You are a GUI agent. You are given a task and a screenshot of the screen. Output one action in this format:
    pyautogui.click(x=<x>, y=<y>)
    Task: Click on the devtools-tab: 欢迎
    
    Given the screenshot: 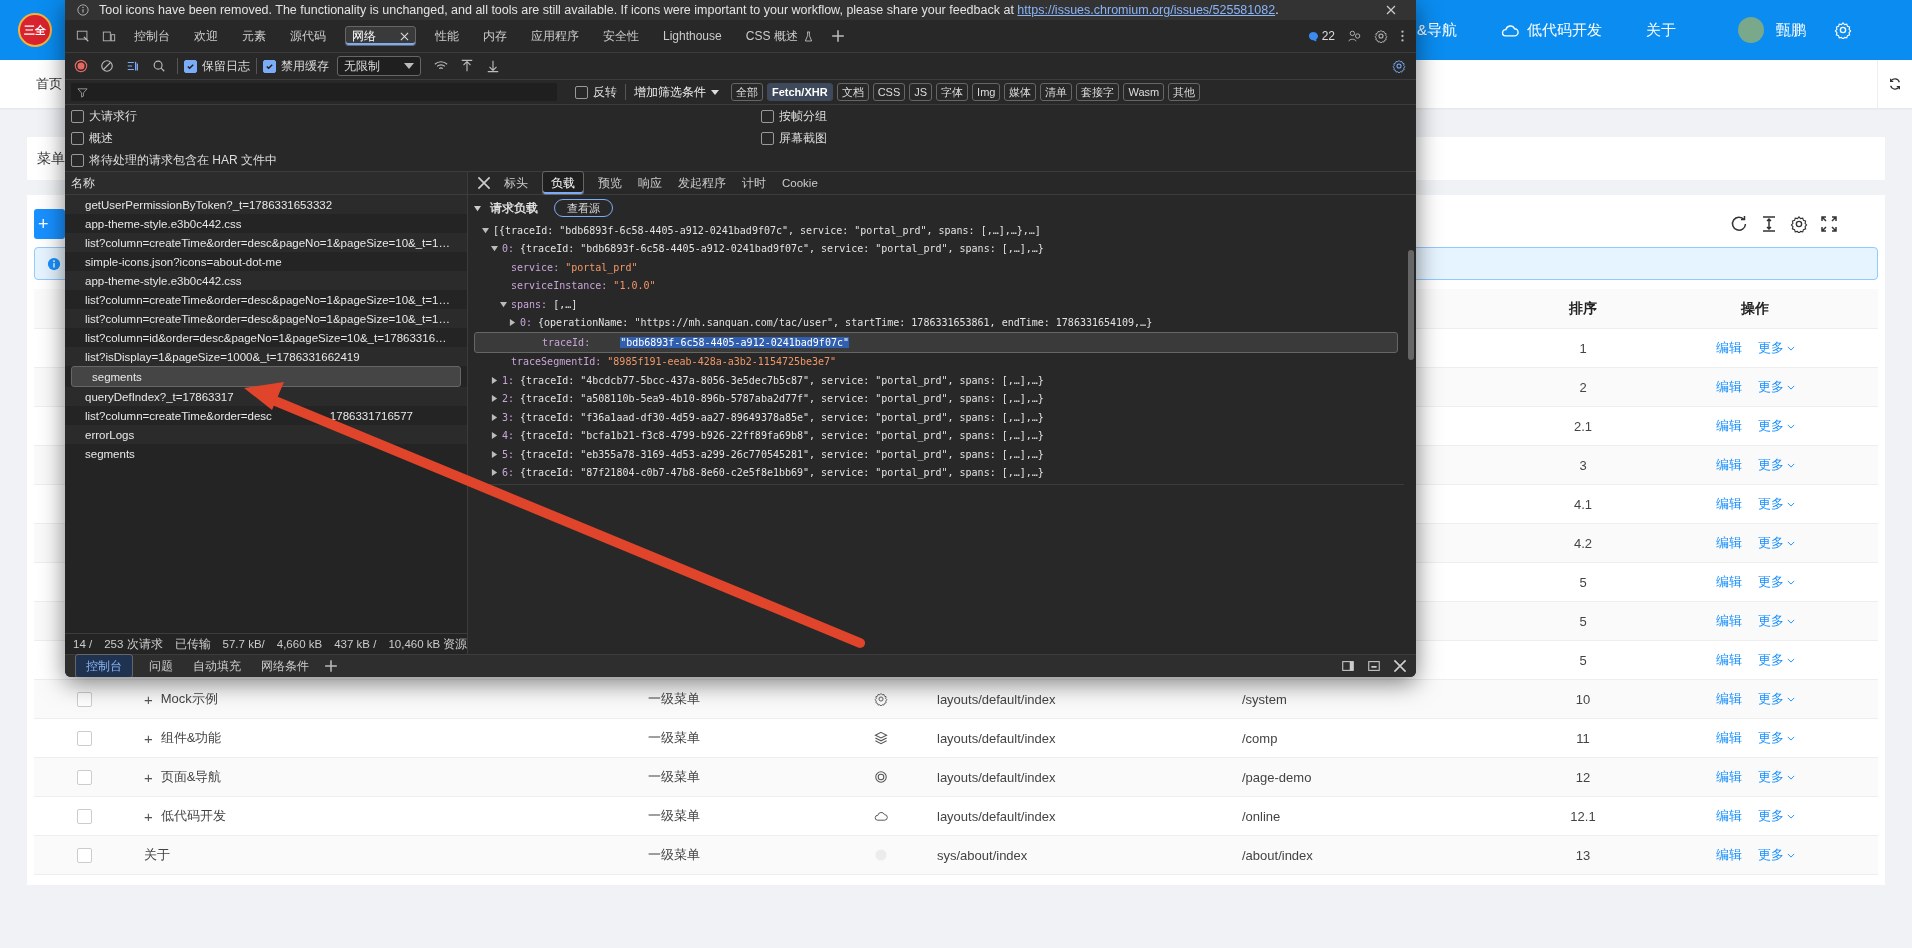 What is the action you would take?
    pyautogui.click(x=206, y=36)
    